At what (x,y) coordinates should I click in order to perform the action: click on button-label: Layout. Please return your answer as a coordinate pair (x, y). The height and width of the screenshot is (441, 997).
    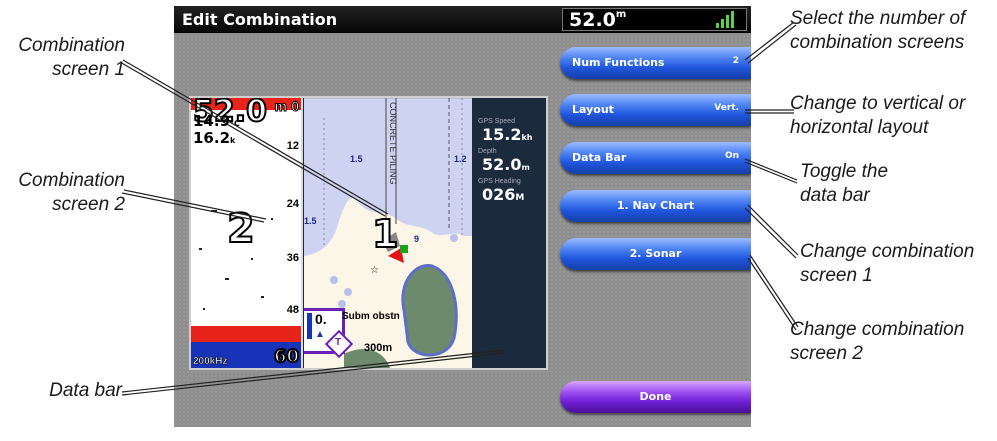
    Looking at the image, I should click on (593, 109).